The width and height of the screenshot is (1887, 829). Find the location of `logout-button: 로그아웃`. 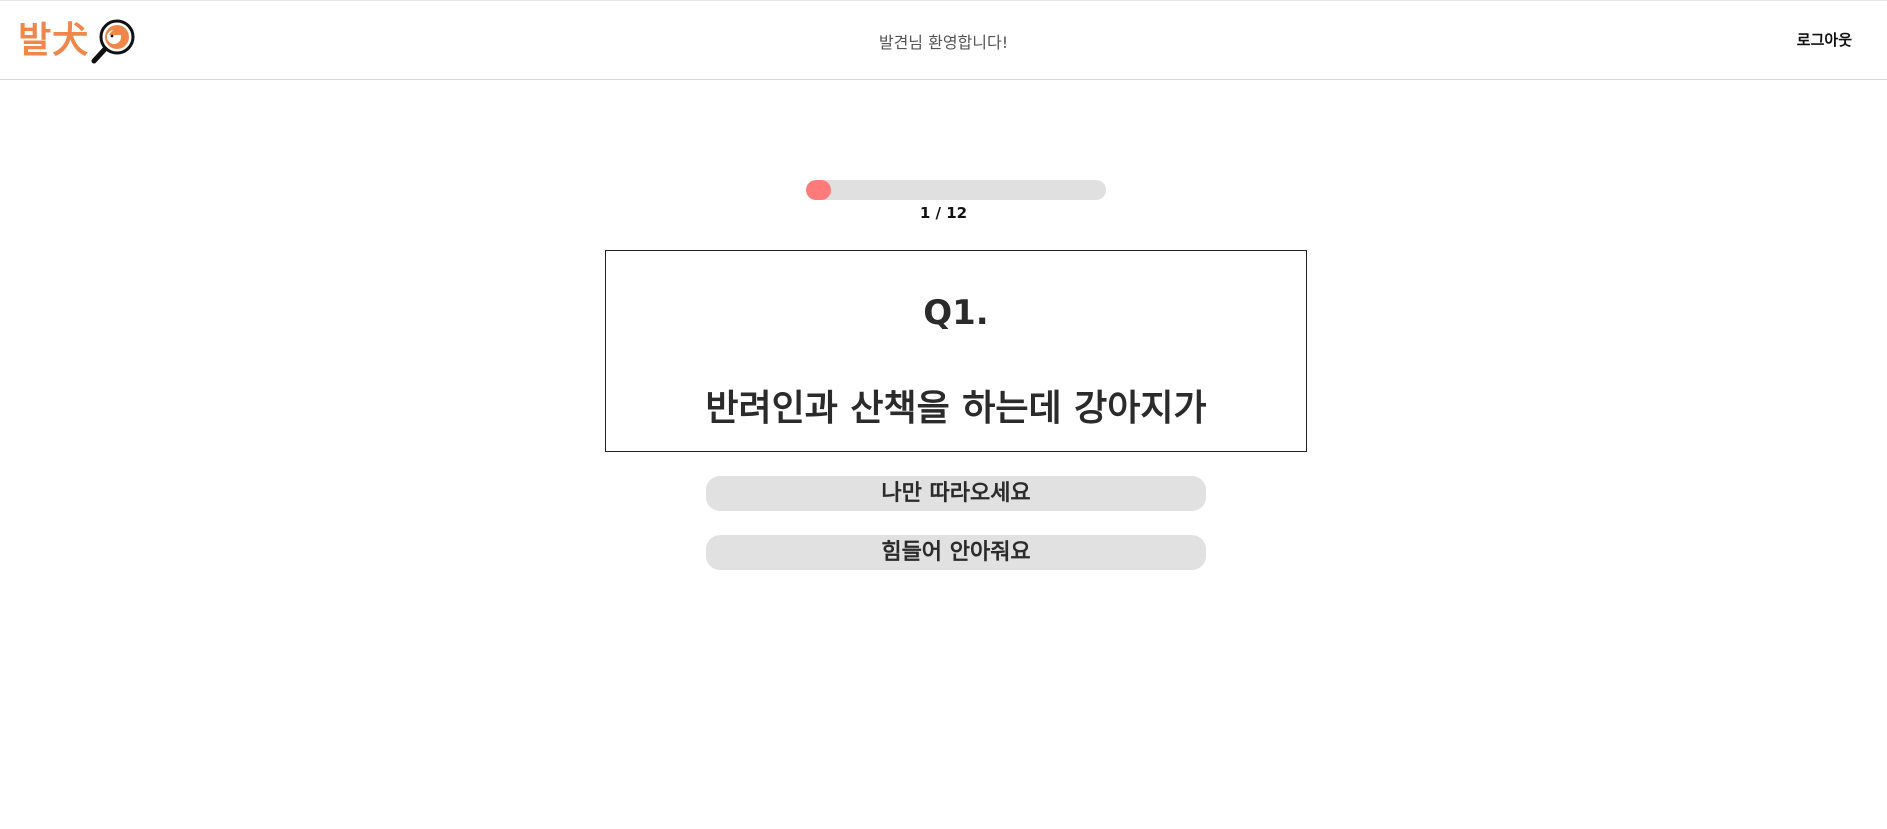

logout-button: 로그아웃 is located at coordinates (1824, 39).